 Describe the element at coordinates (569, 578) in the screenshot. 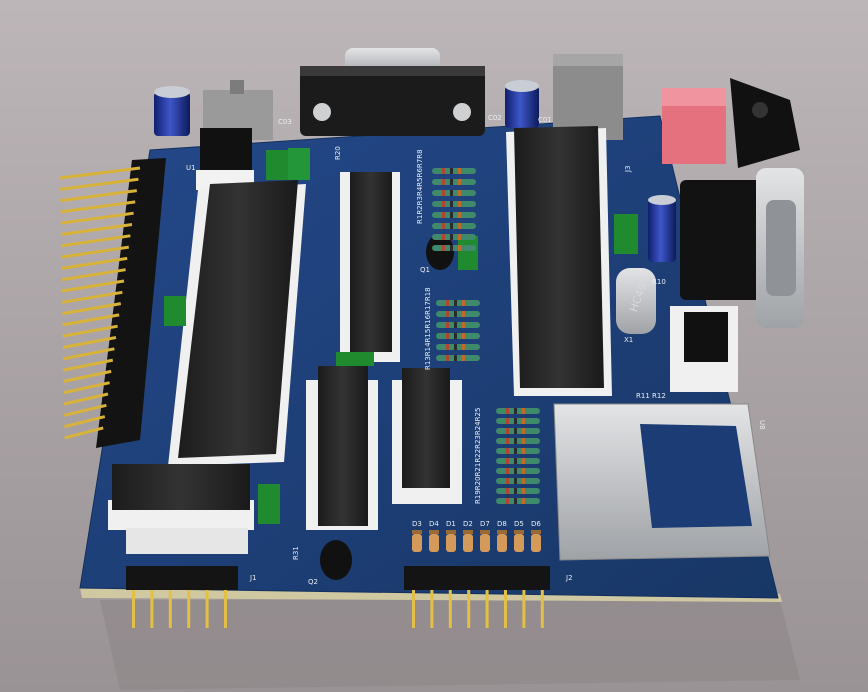

I see `silk-j2: J2` at that location.